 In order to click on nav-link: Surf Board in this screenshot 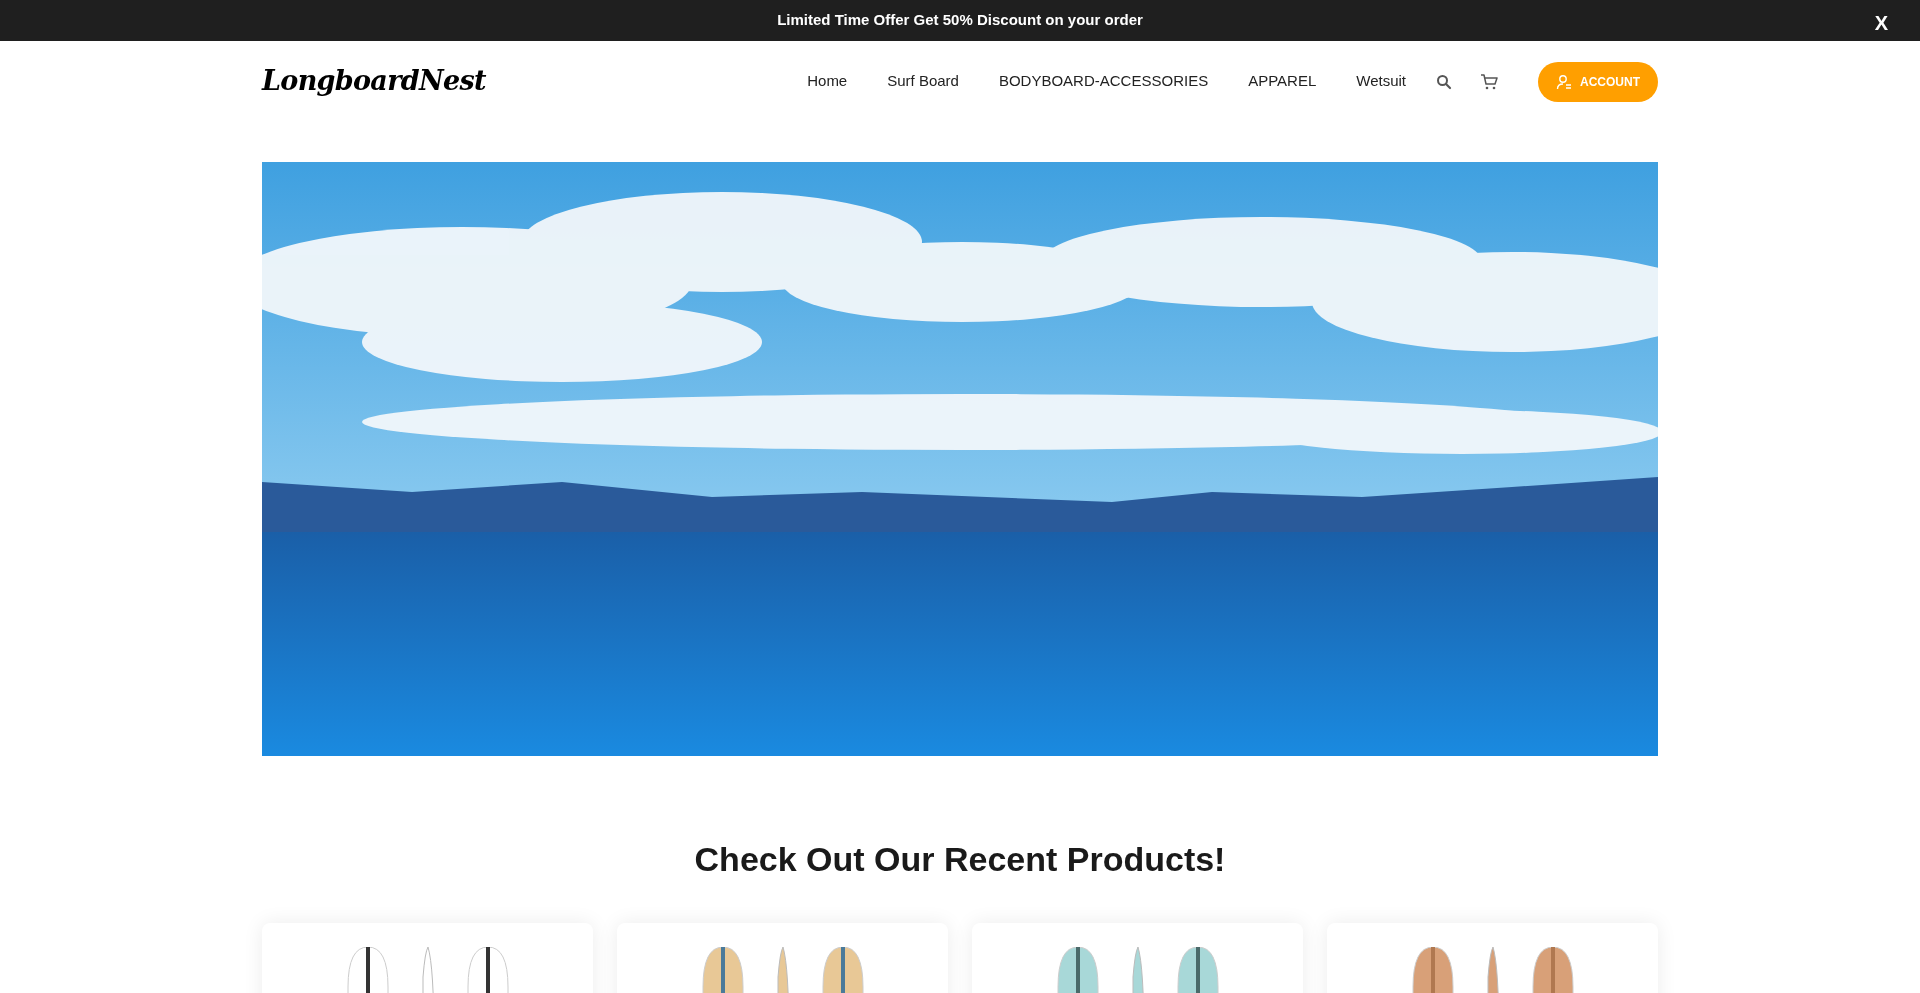, I will do `click(923, 81)`.